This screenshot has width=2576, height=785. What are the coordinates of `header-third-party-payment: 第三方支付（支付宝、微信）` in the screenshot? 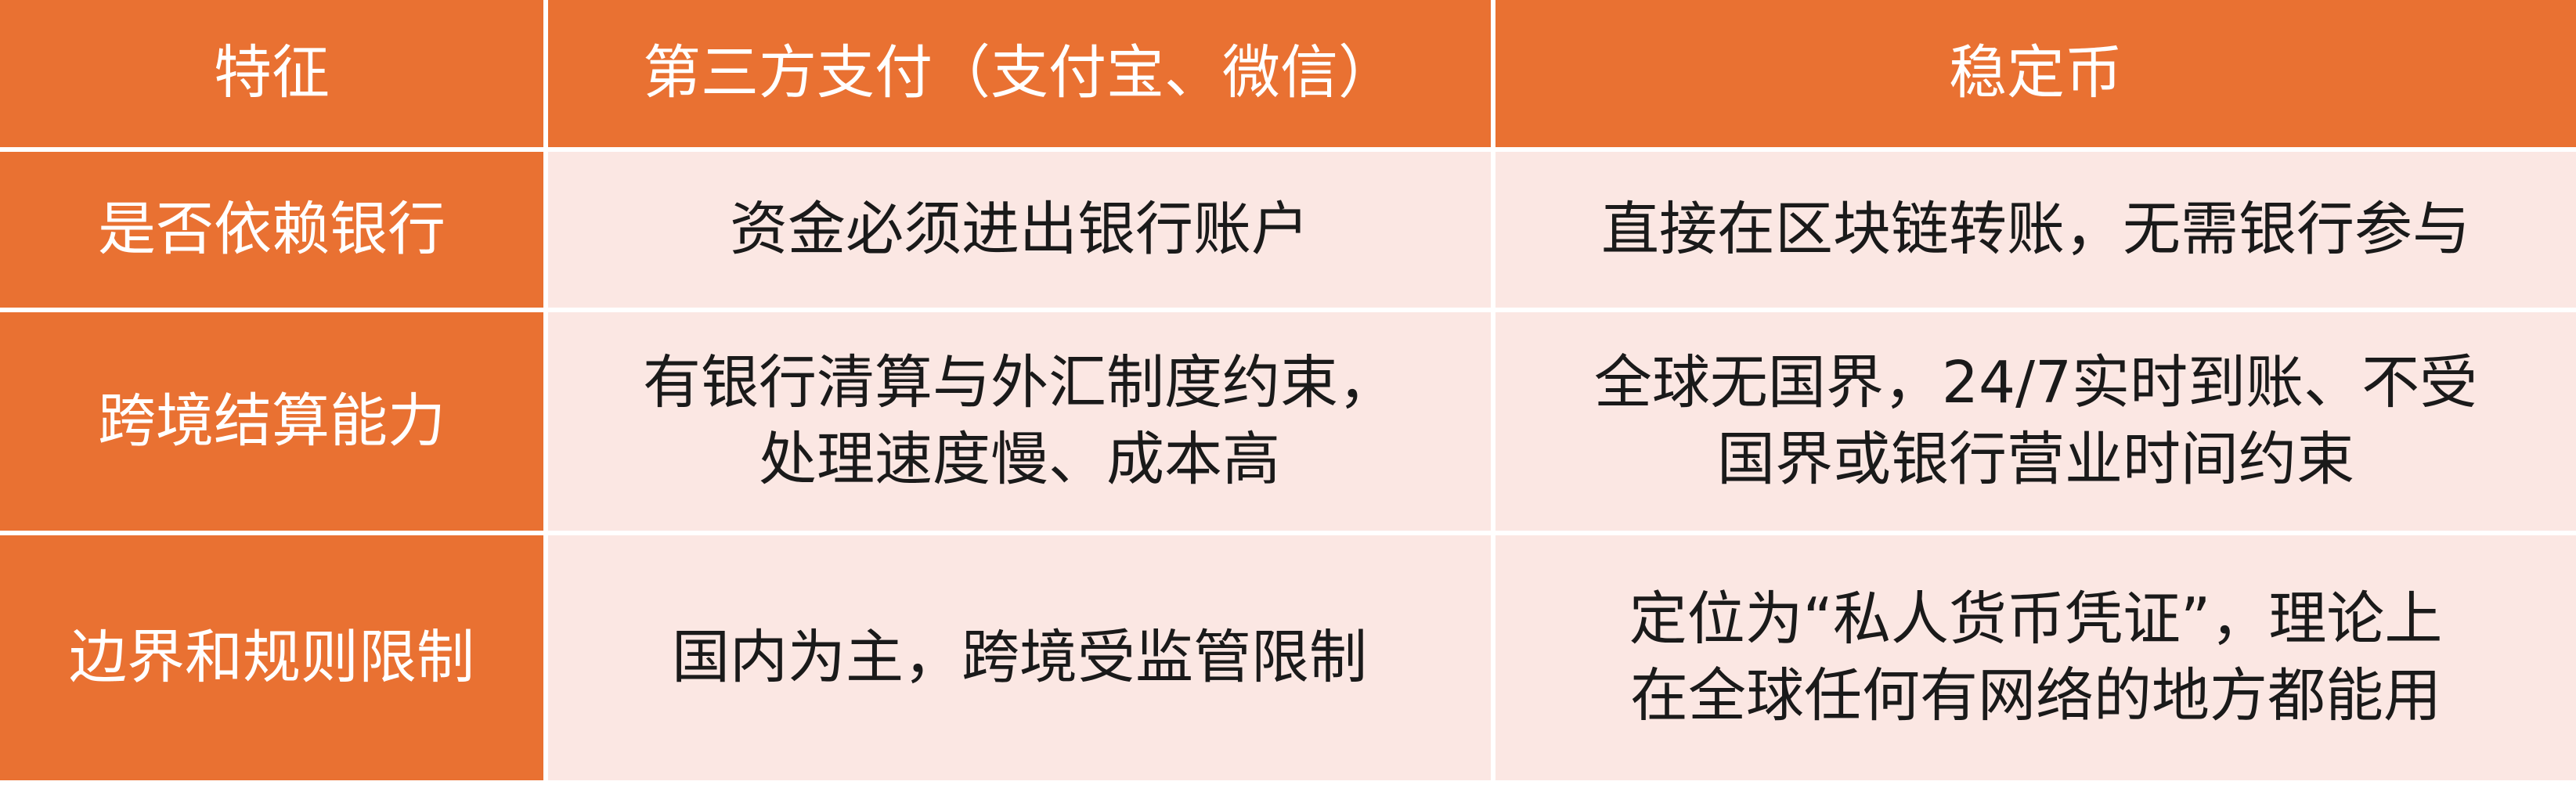 It's located at (1021, 76).